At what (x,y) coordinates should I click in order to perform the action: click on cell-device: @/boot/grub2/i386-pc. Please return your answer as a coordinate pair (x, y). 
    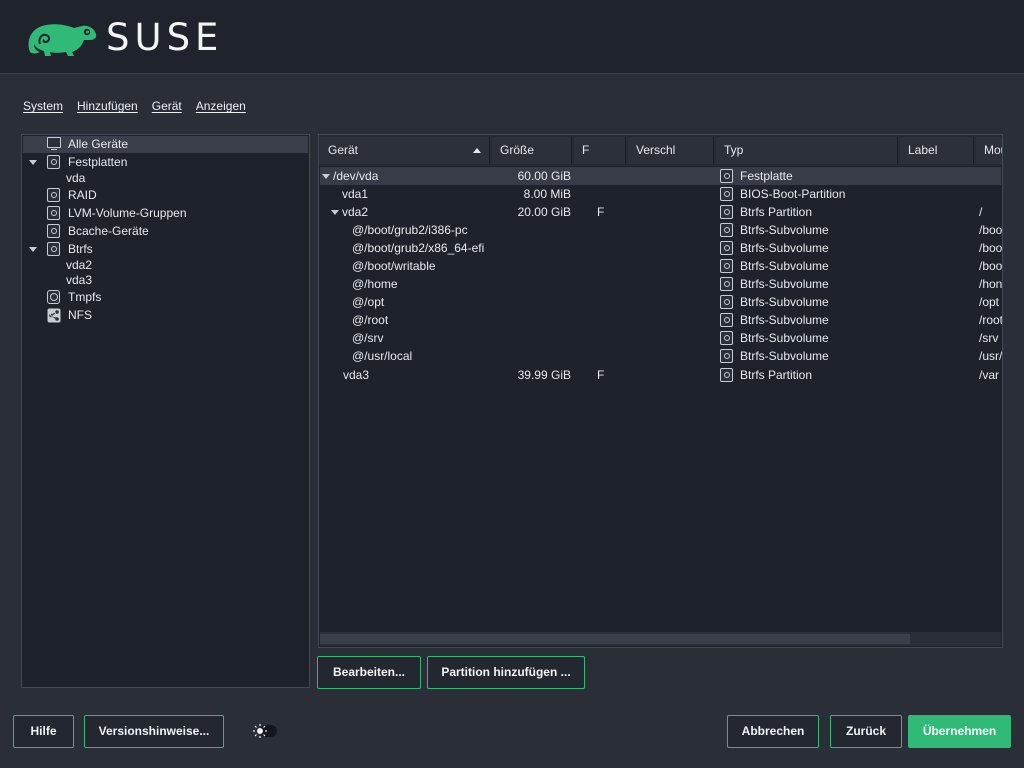
    Looking at the image, I should click on (410, 230).